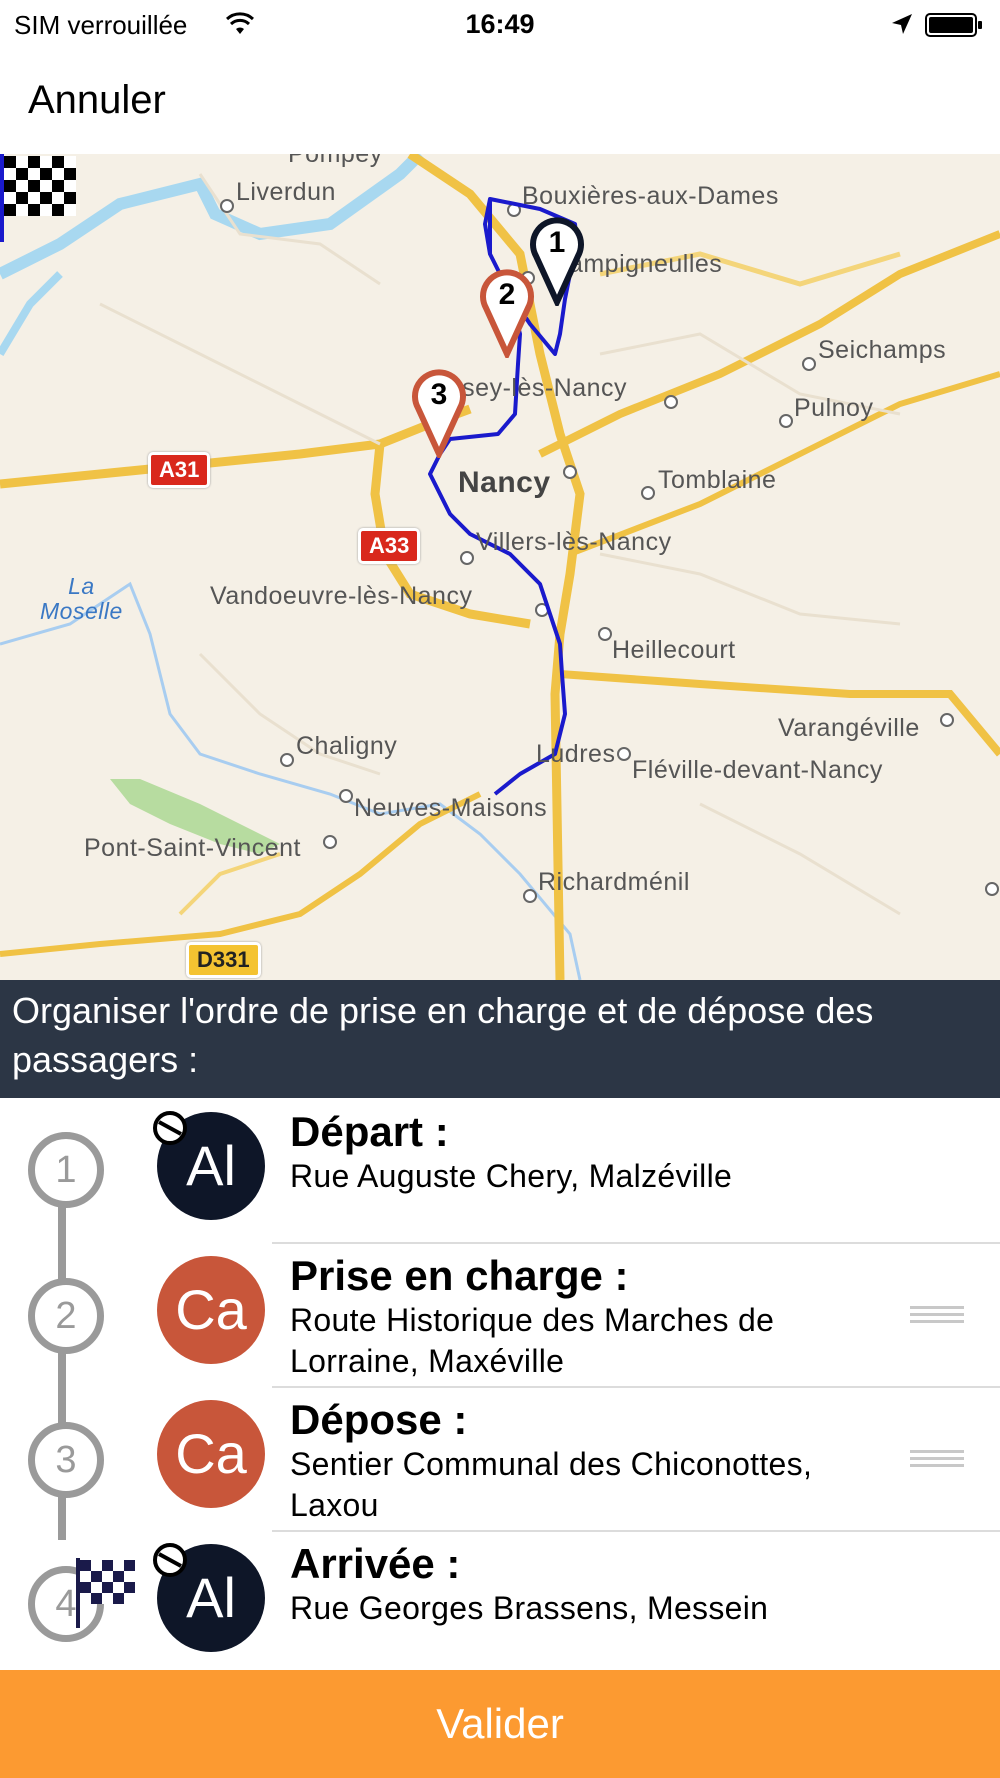 The height and width of the screenshot is (1778, 1000). Describe the element at coordinates (192, 848) in the screenshot. I see `map-label: Pont-Saint-Vincent` at that location.